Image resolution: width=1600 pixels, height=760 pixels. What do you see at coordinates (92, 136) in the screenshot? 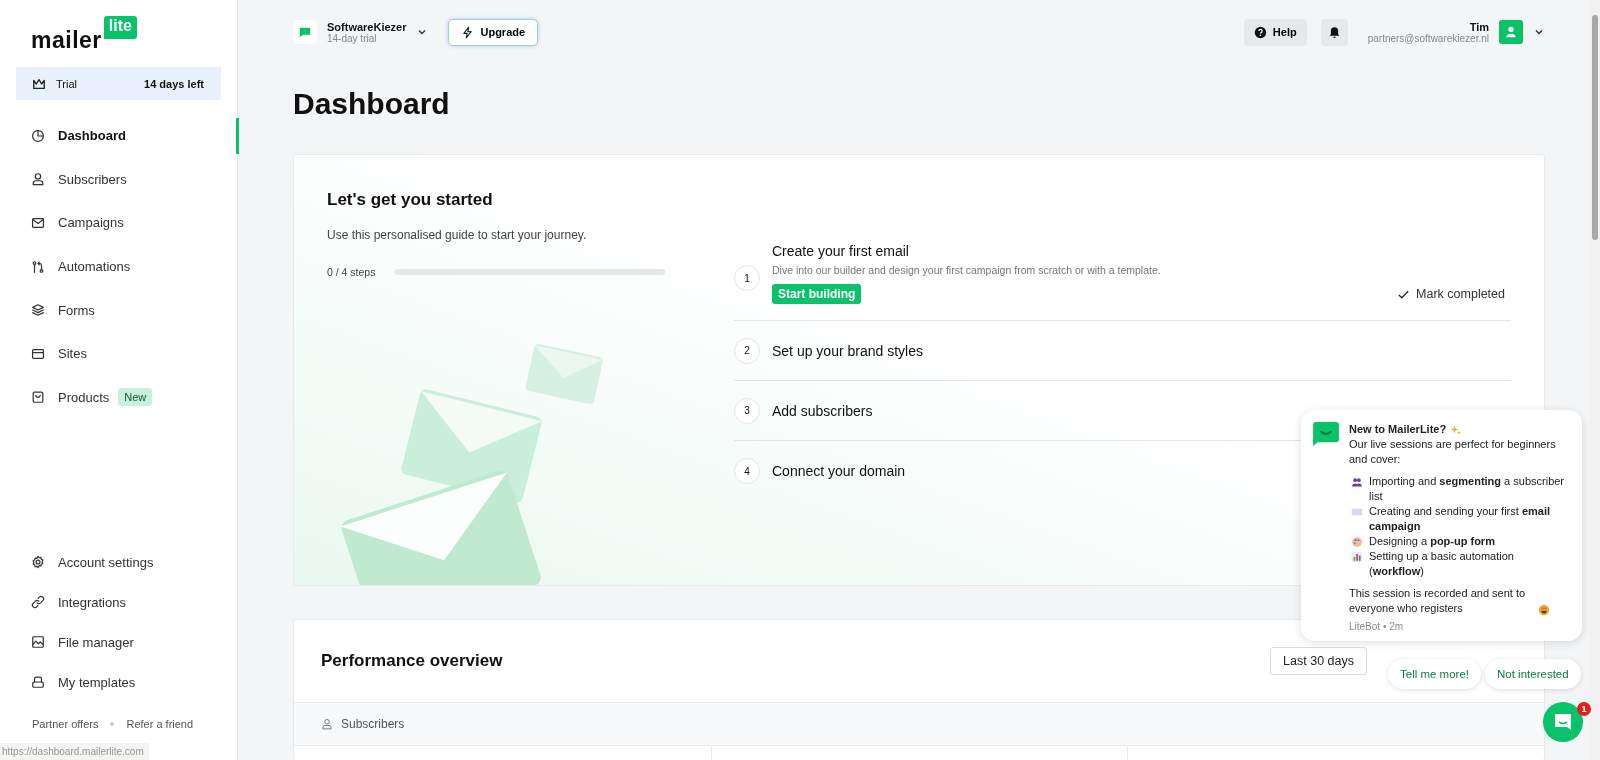
I see `nav-label: Dashboard` at bounding box center [92, 136].